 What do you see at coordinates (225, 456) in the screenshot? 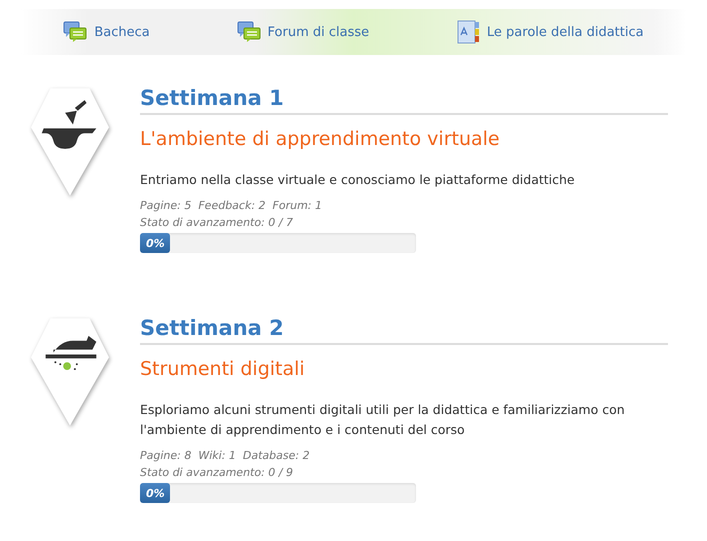
I see `activity-counts: Pagine: 8 Wiki: 1 Database: 2` at bounding box center [225, 456].